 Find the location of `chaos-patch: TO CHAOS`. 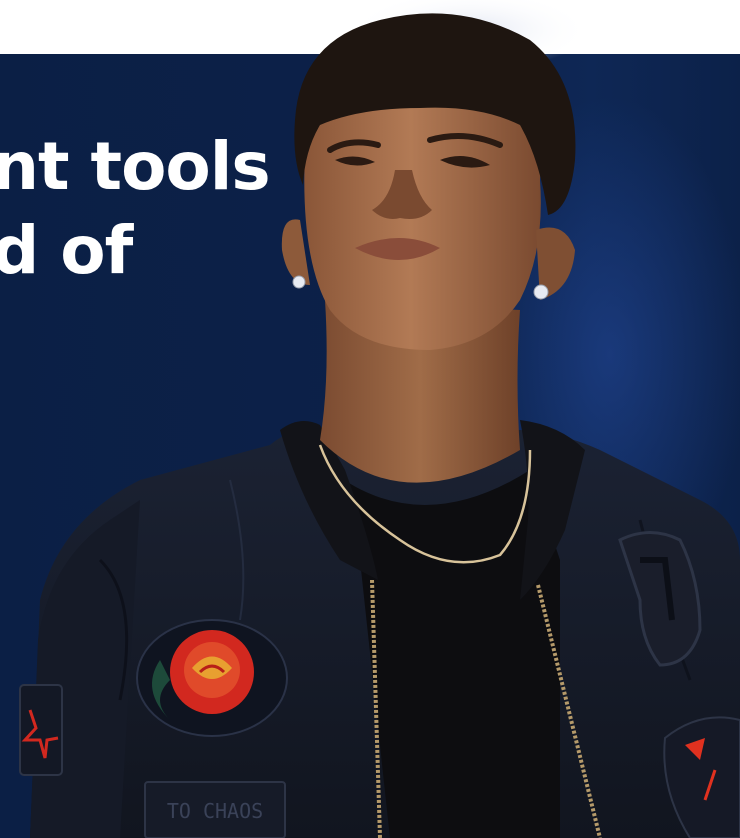

chaos-patch: TO CHAOS is located at coordinates (215, 809).